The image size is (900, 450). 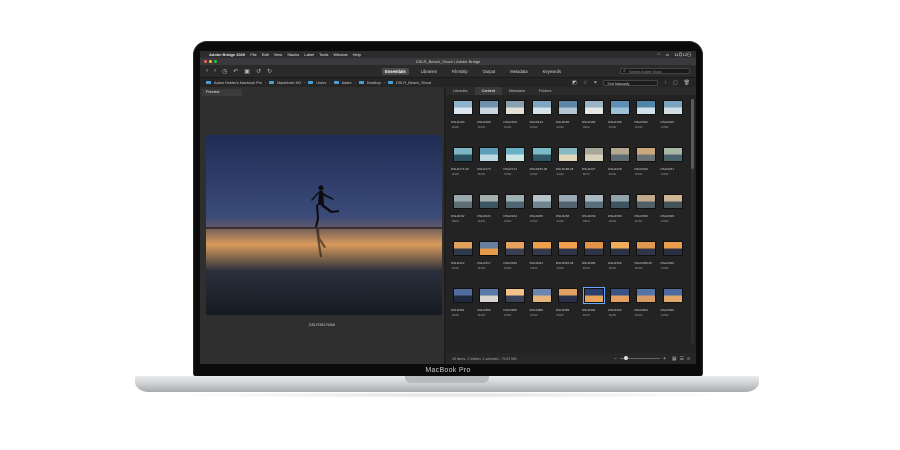 I want to click on battery-icon: ▭, so click(x=668, y=55).